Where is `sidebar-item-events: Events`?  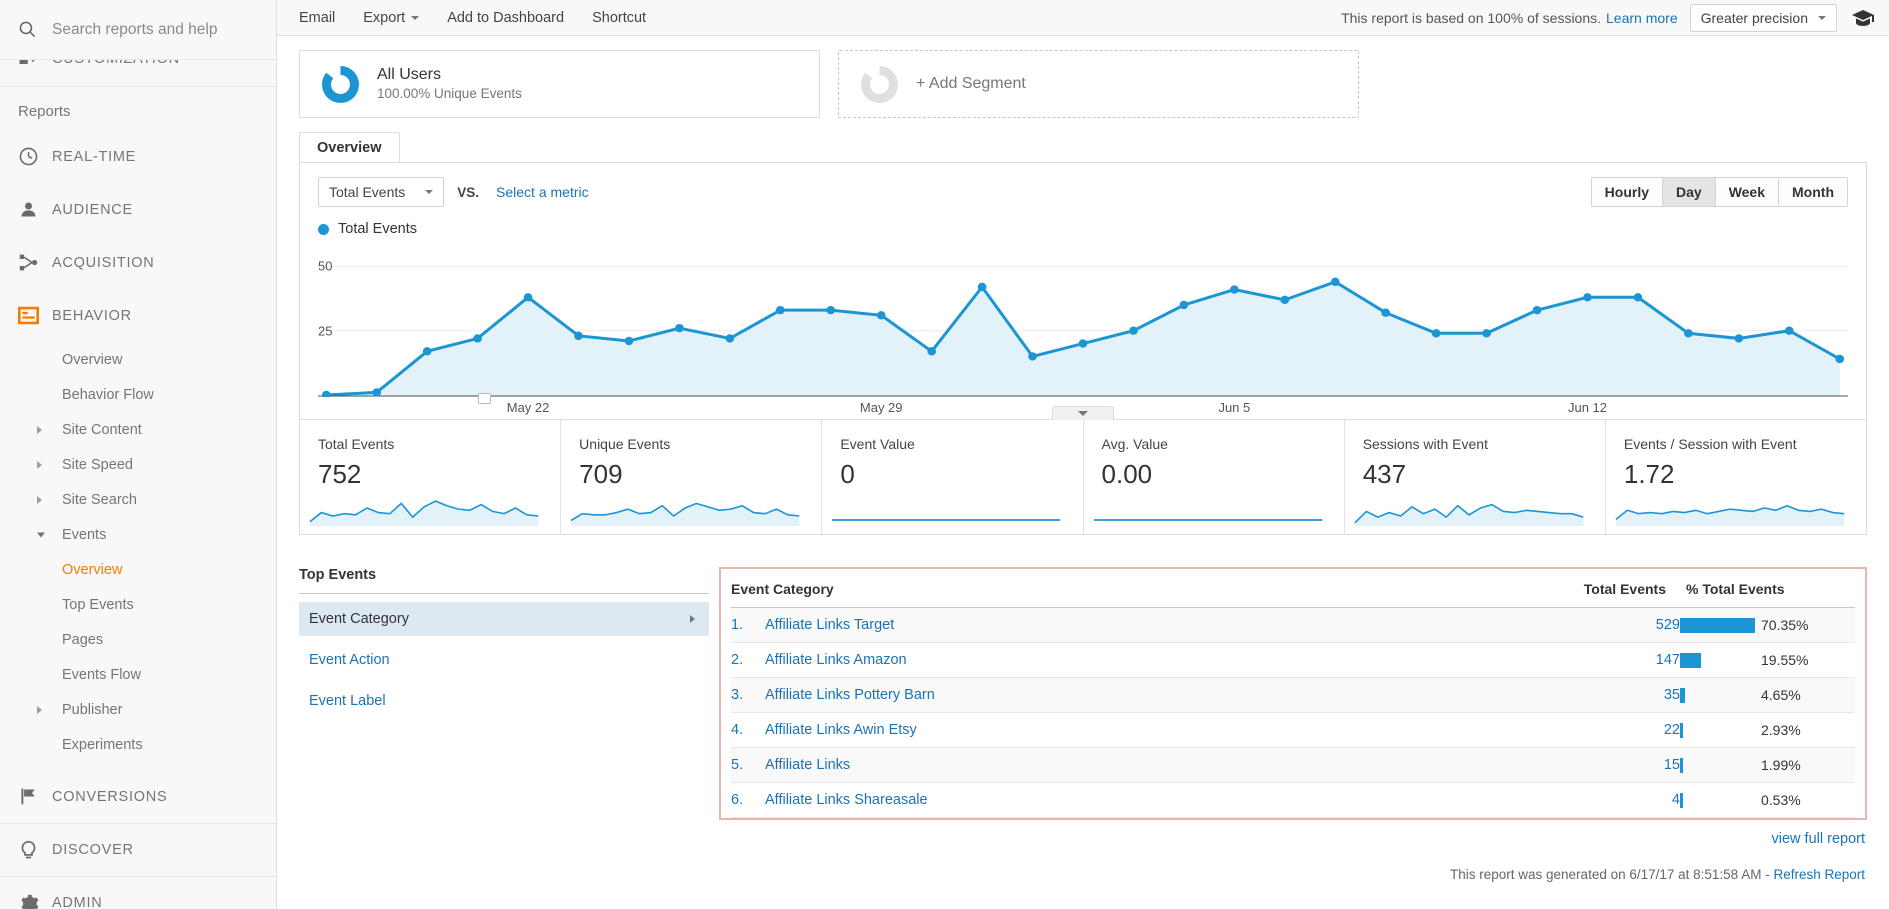
sidebar-item-events: Events is located at coordinates (138, 534).